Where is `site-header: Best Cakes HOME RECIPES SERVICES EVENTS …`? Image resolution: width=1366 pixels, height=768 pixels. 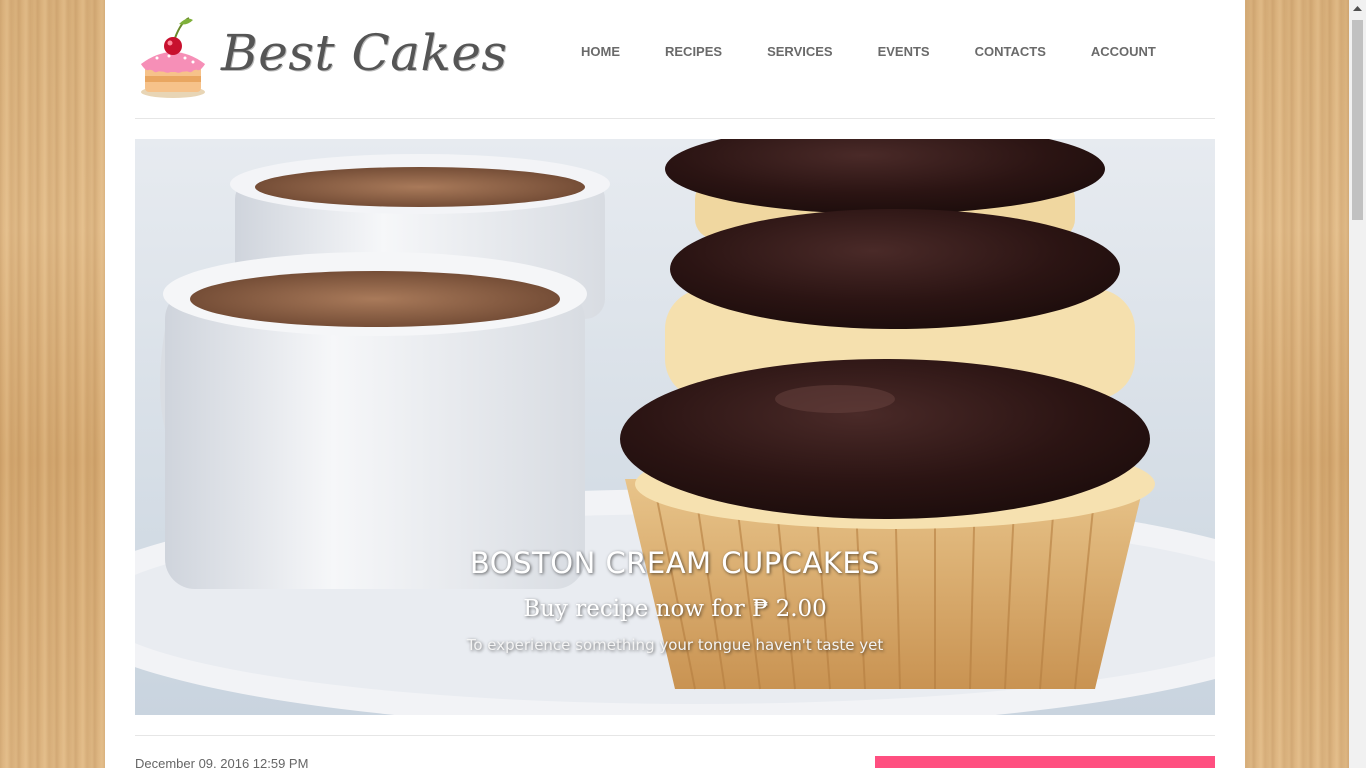
site-header: Best Cakes HOME RECIPES SERVICES EVENTS … is located at coordinates (675, 59).